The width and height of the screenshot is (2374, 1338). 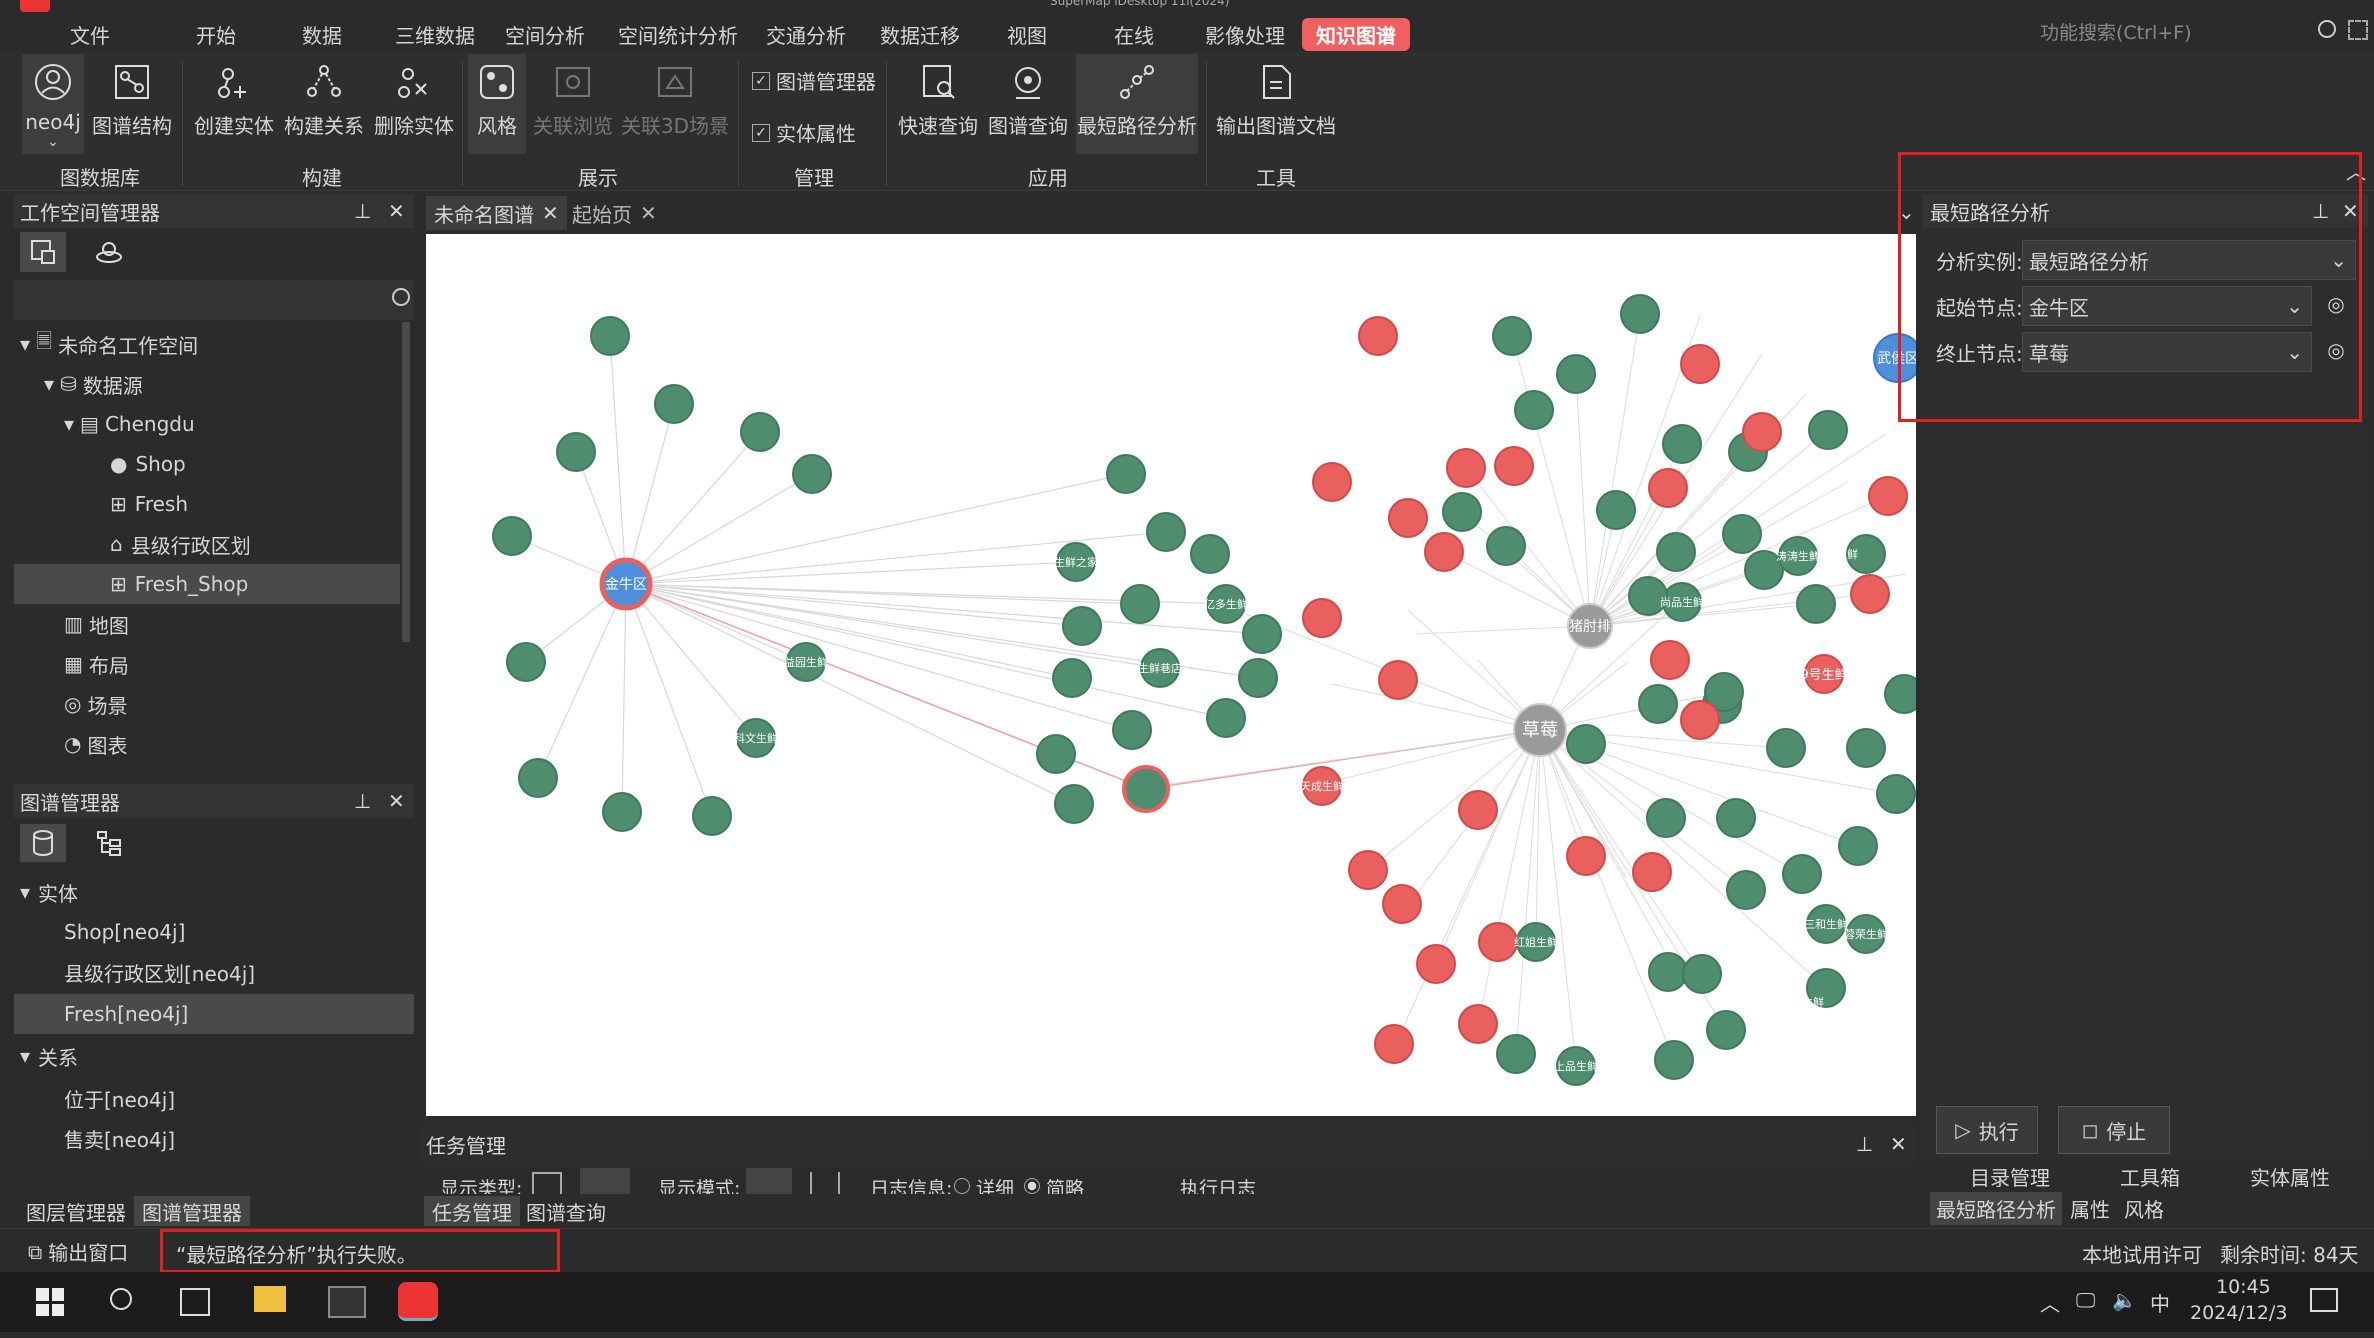 What do you see at coordinates (2324, 1300) in the screenshot?
I see `notification-icon` at bounding box center [2324, 1300].